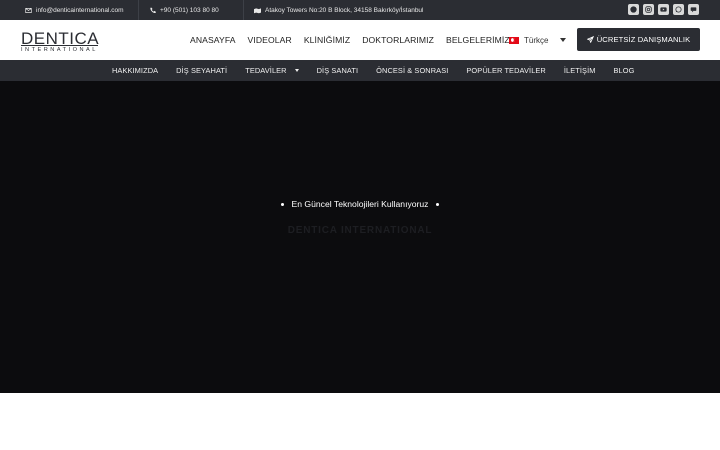 This screenshot has height=450, width=720. Describe the element at coordinates (201, 70) in the screenshot. I see `subnav-item-dis-seyahati: DİŞ SEYAHATİ` at that location.